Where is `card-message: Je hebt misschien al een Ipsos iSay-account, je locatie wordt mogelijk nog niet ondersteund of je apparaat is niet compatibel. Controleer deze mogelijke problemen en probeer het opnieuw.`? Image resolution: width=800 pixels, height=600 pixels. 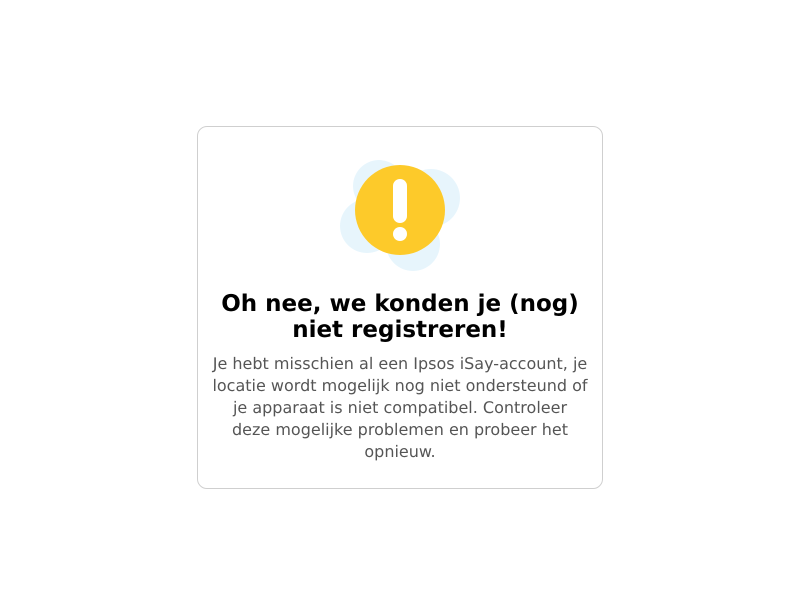
card-message: Je hebt misschien al een Ipsos iSay-account, je locatie wordt mogelijk nog niet ondersteund of je apparaat is niet compatibel. Controleer deze mogelijke problemen en probeer het opnieuw. is located at coordinates (400, 408).